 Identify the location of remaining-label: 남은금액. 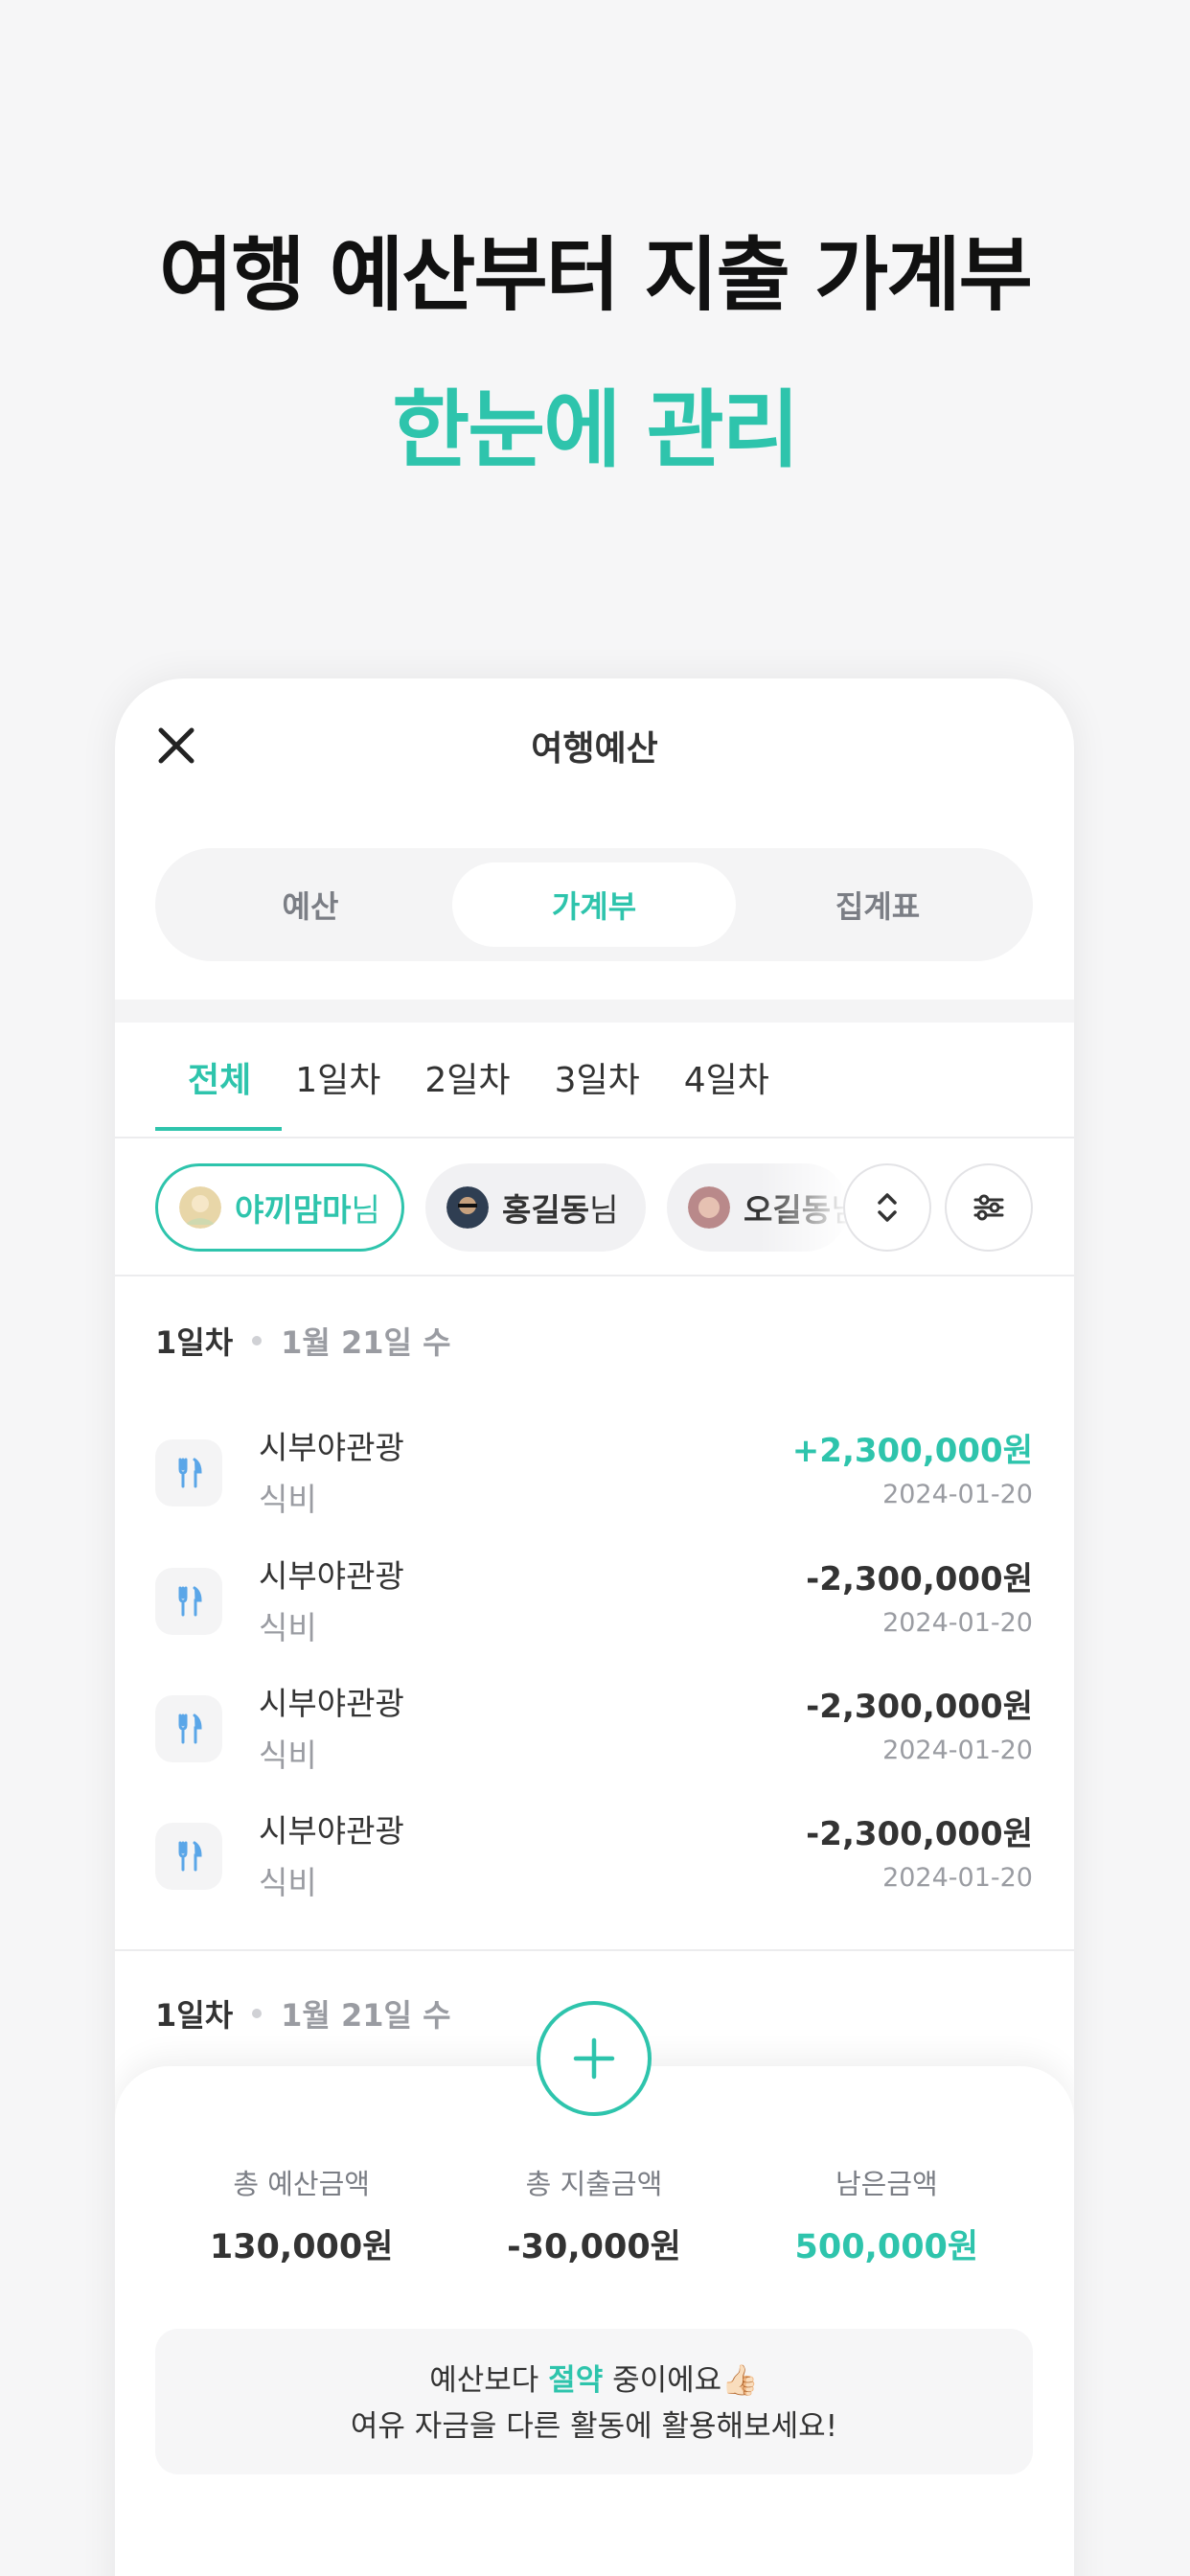
(887, 2184).